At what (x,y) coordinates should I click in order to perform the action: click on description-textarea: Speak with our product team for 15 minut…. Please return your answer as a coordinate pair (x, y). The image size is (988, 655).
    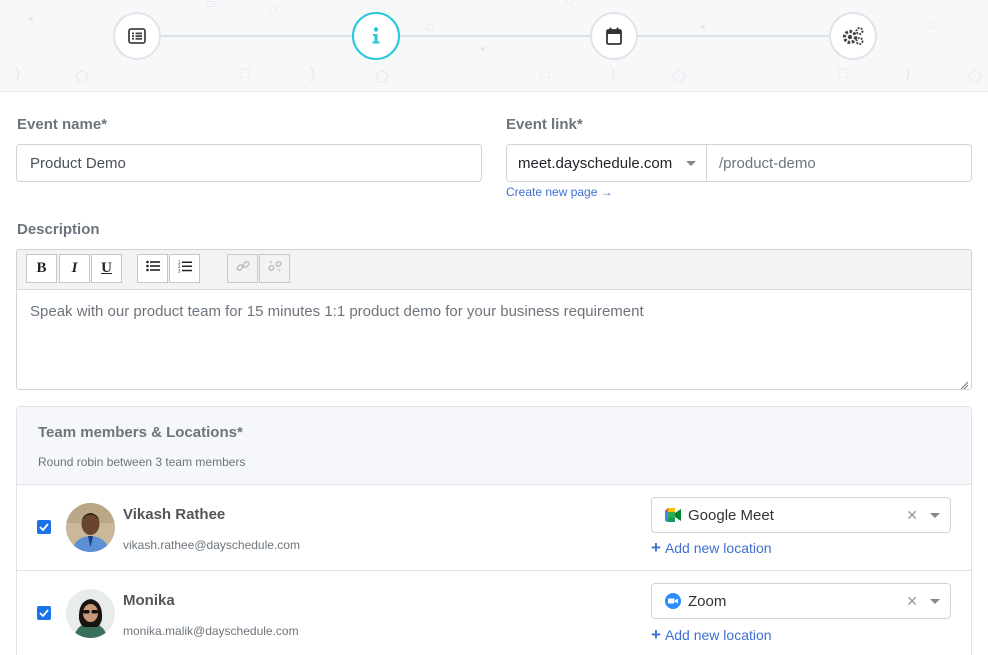
    Looking at the image, I should click on (494, 312).